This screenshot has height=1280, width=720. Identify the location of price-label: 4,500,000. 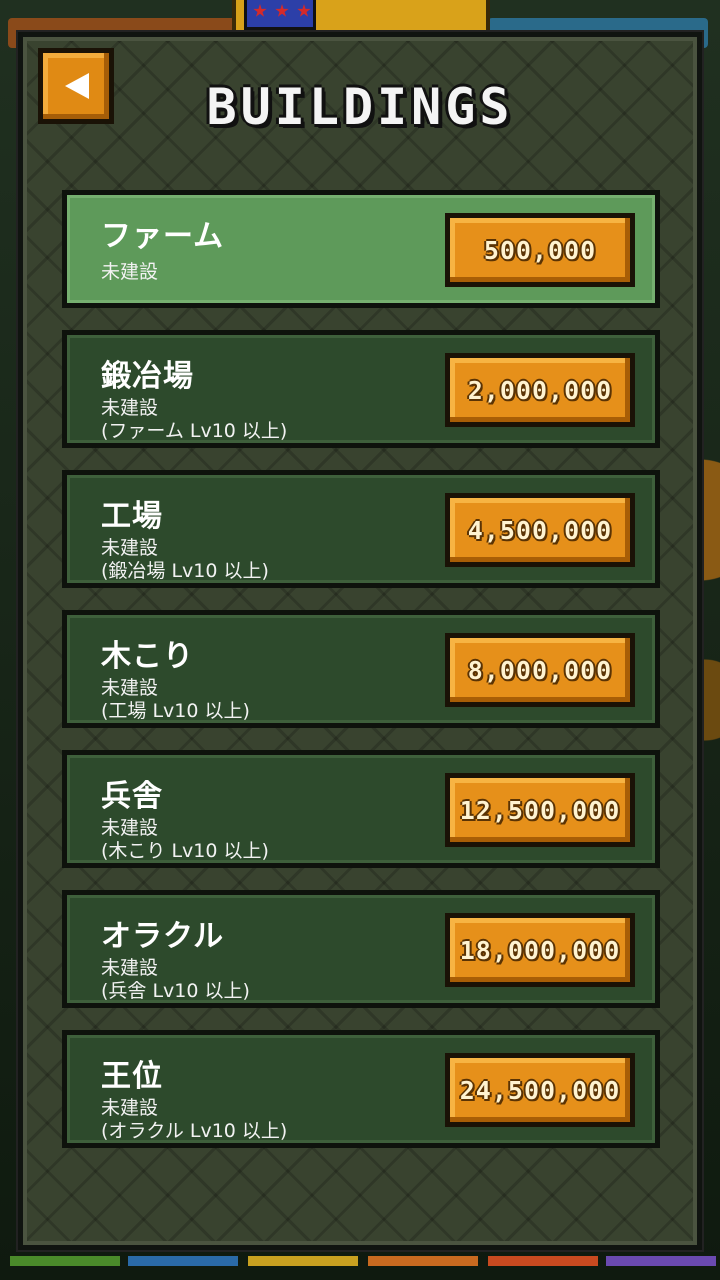
(540, 530).